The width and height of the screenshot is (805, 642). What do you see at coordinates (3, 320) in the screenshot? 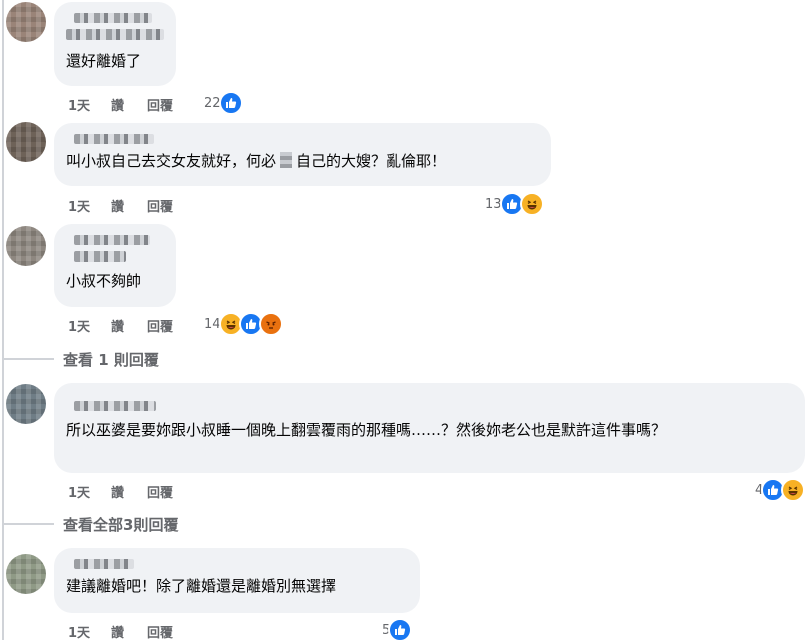
I see `thread-line` at bounding box center [3, 320].